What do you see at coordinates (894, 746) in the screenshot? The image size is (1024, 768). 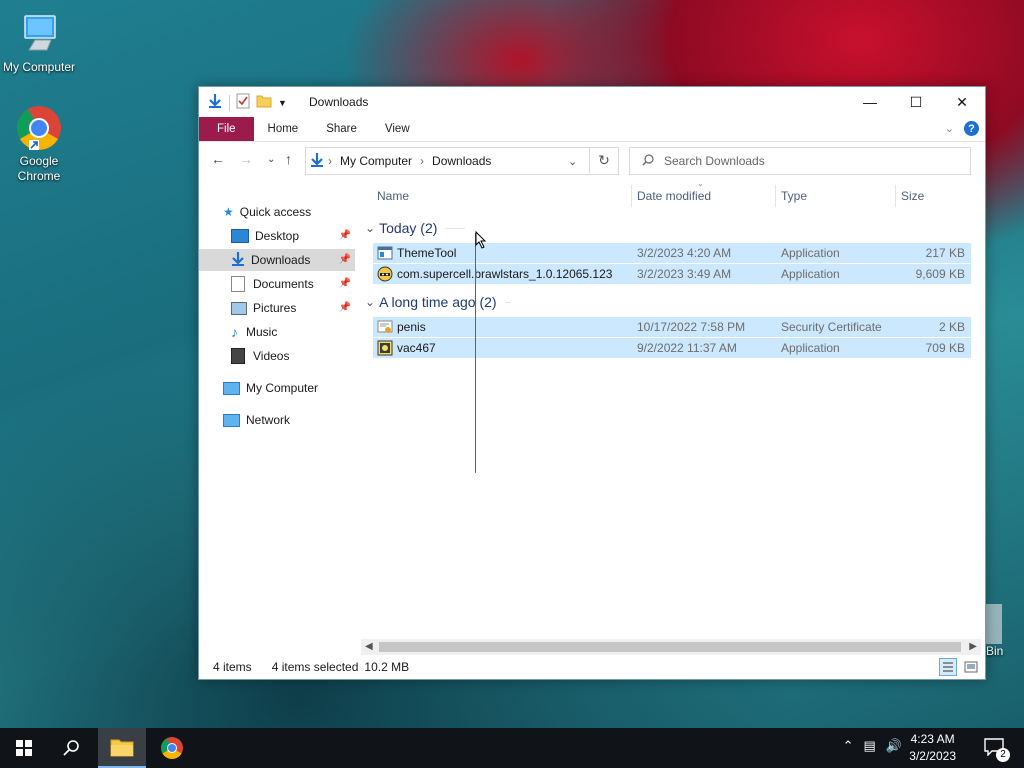 I see `volume-icon: 🔊` at bounding box center [894, 746].